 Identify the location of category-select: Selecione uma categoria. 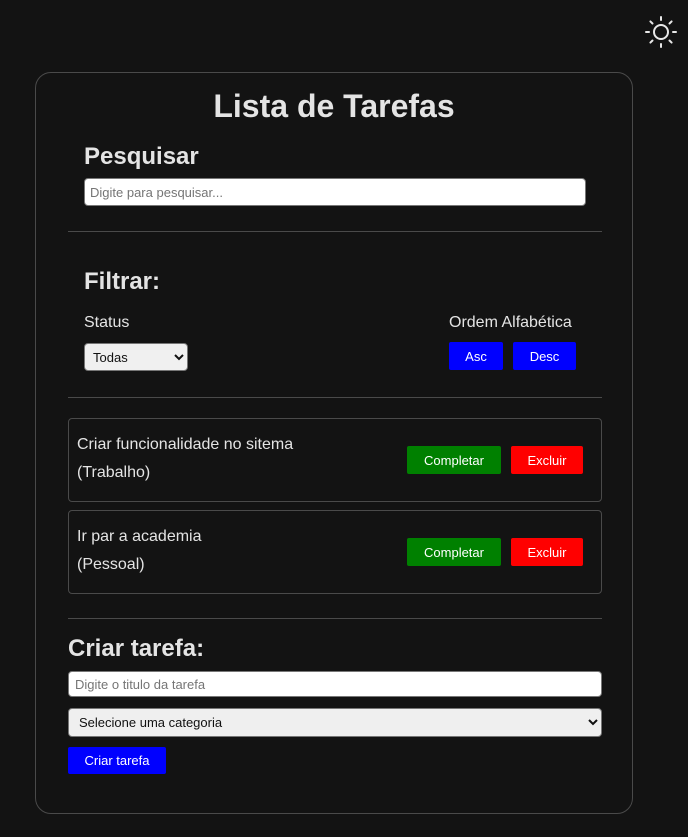
(335, 722).